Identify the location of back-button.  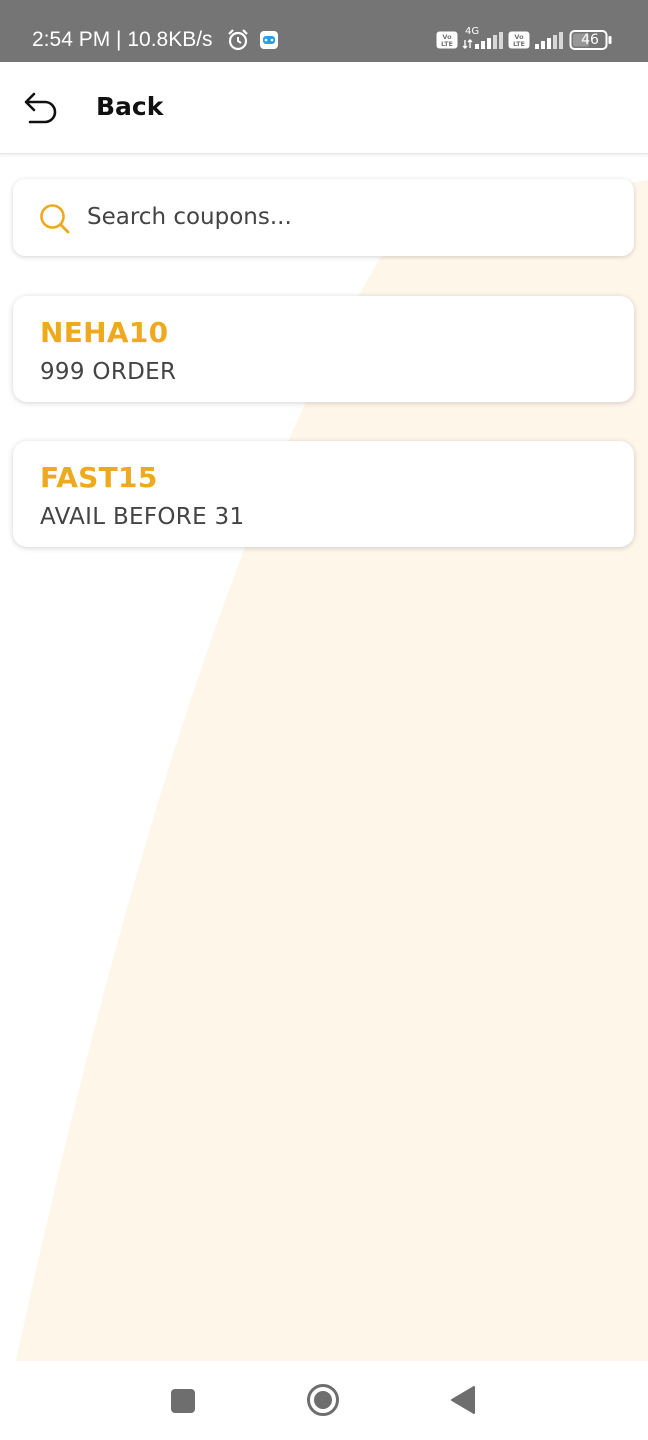
(463, 1400).